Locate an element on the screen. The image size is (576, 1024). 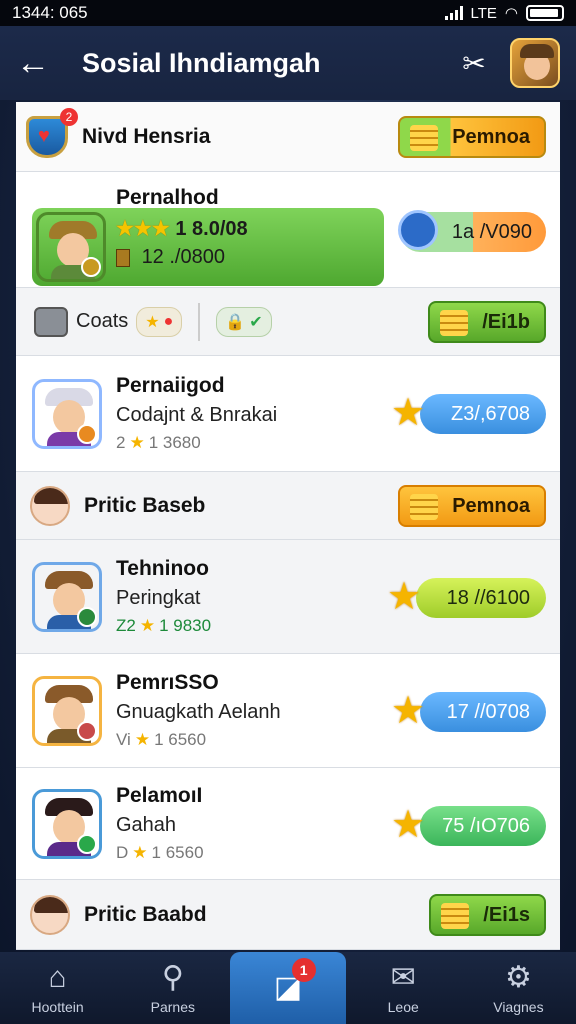
tab-label: Parnes is located at coordinates (172, 1007).